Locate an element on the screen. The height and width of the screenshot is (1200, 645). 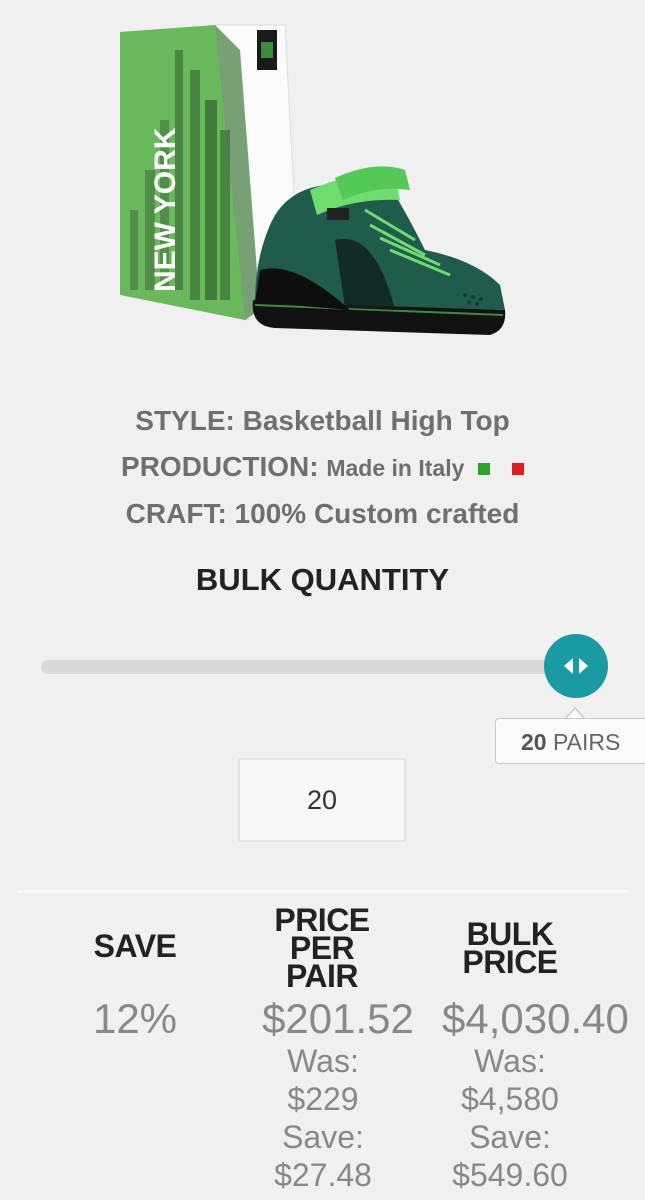
slider-value-tooltip: 20 PAIRS is located at coordinates (570, 741).